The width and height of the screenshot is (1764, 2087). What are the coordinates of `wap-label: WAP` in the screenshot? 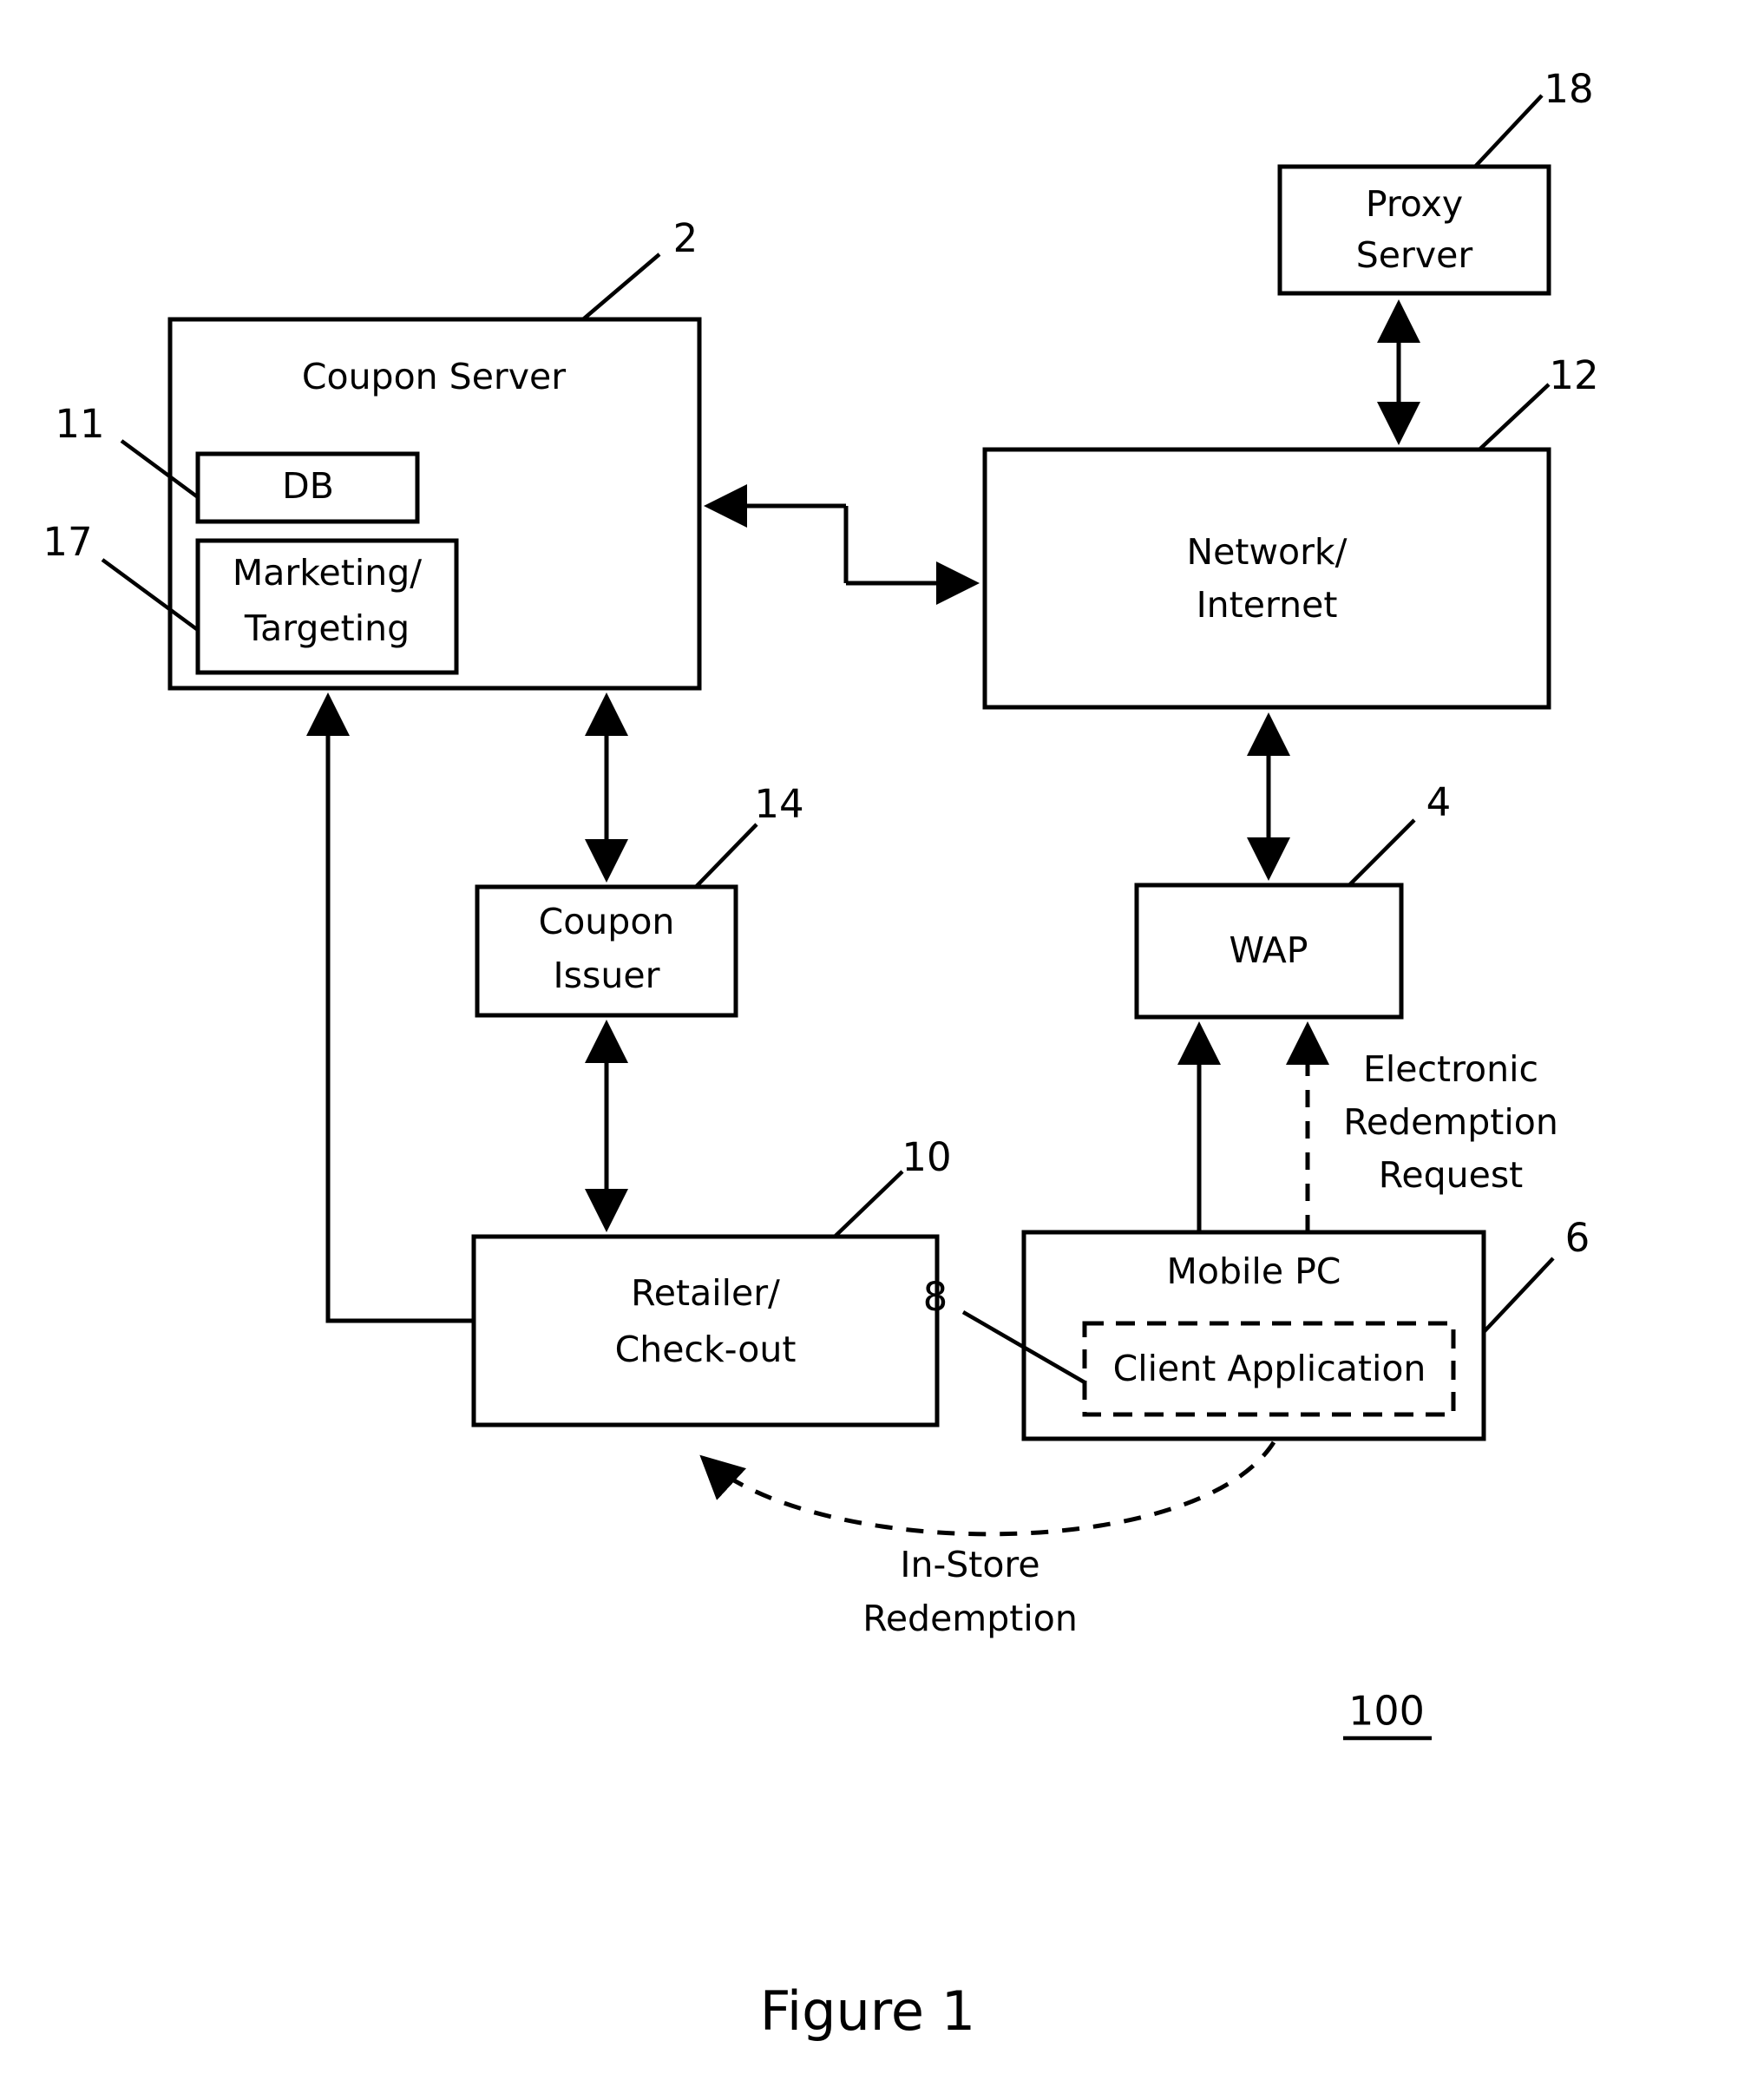 It's located at (1268, 950).